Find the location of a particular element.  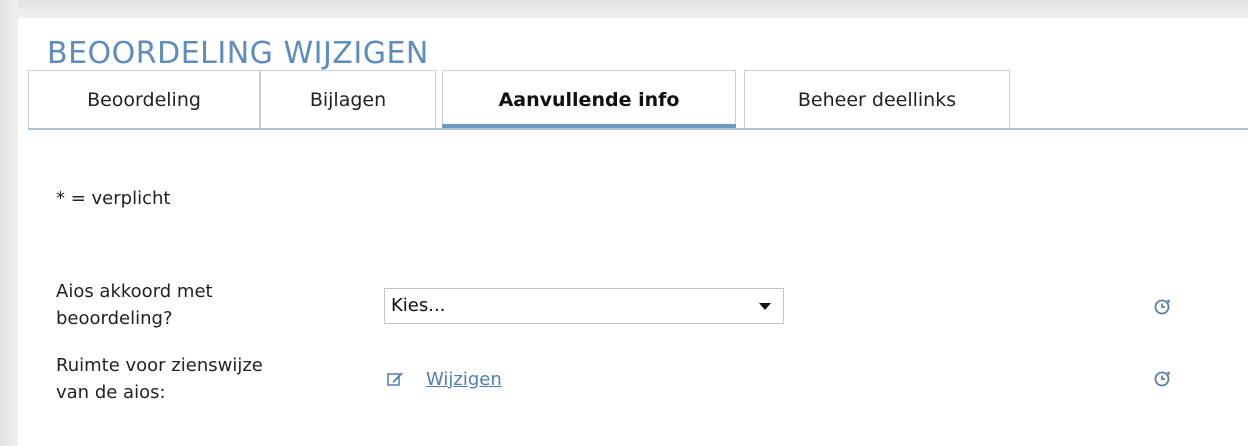

field-label-line: Ruimte voor zienswijze is located at coordinates (159, 365).